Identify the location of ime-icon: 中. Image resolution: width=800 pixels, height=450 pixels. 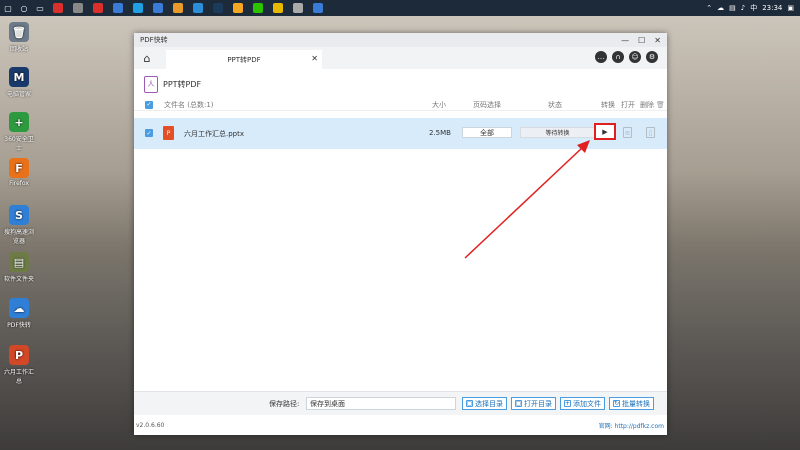
(753, 8).